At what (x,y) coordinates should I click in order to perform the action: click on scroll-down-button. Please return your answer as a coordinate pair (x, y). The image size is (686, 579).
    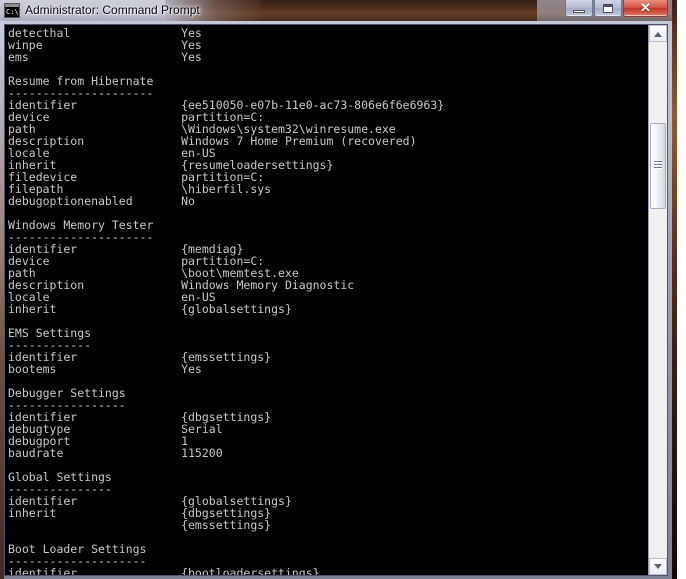
    Looking at the image, I should click on (658, 566).